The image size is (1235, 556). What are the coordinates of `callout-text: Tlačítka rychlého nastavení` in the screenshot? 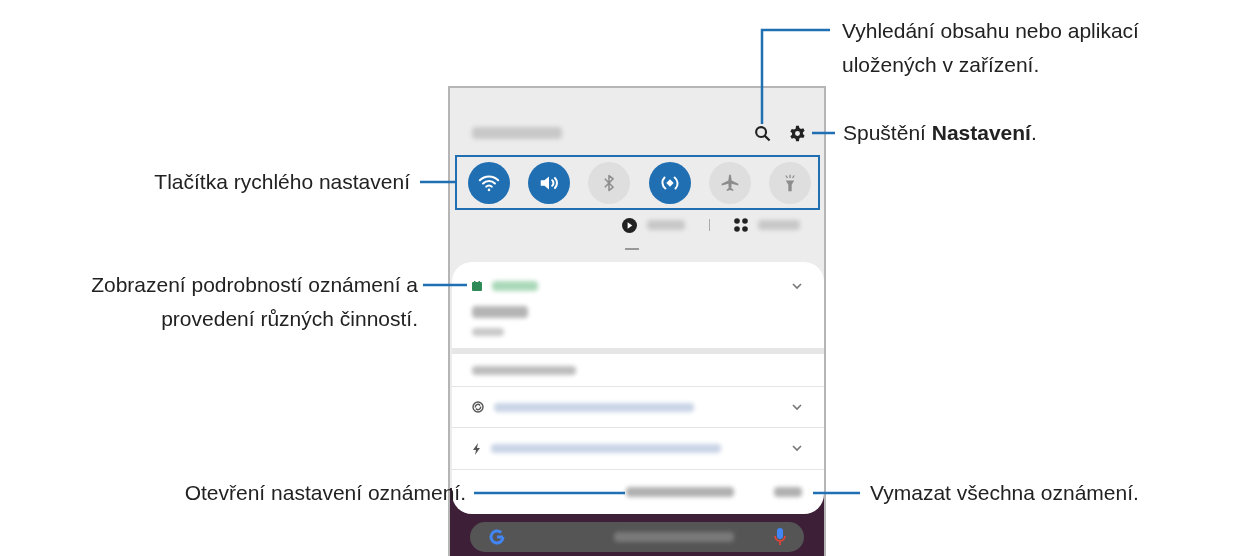 It's located at (282, 182).